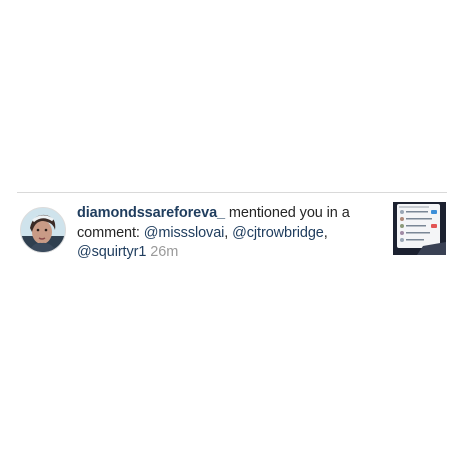  Describe the element at coordinates (111, 252) in the screenshot. I see `mention-link: @squirtyr1` at that location.